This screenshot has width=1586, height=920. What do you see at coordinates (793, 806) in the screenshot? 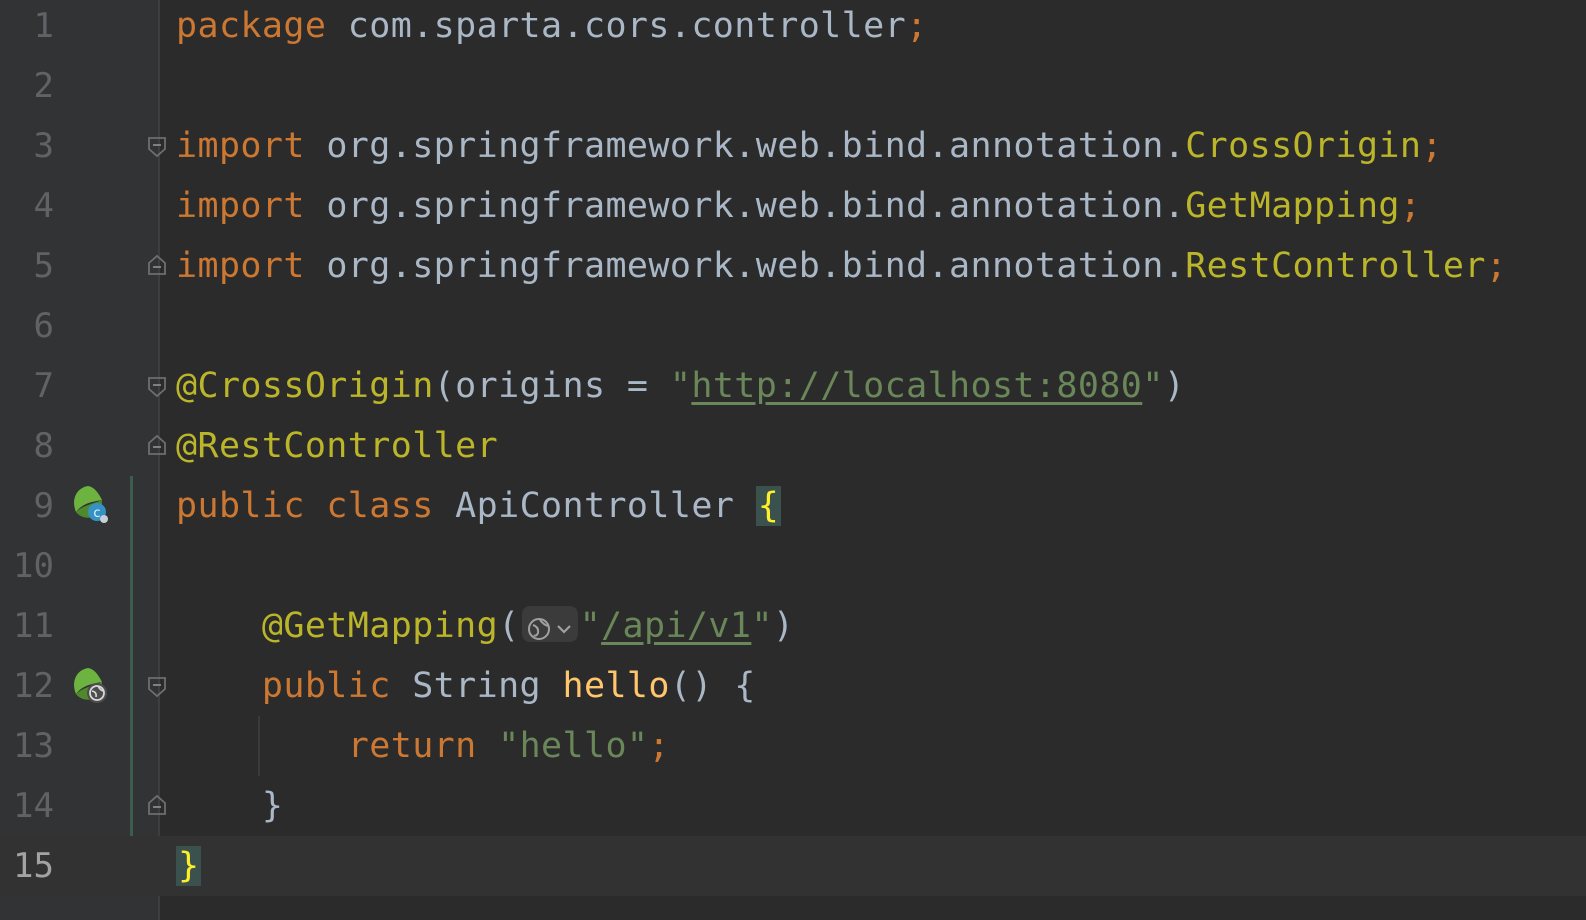
I see `code-line: 14 }` at bounding box center [793, 806].